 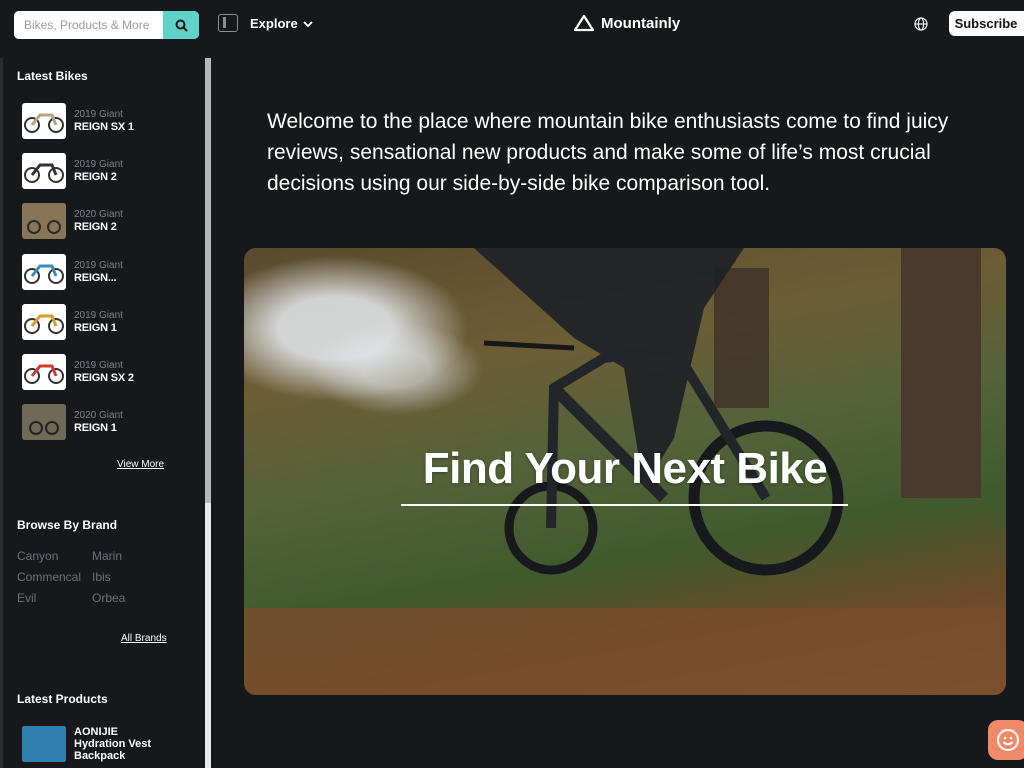 I want to click on bike-item: 2020 Giant REIGN 1, so click(x=107, y=422).